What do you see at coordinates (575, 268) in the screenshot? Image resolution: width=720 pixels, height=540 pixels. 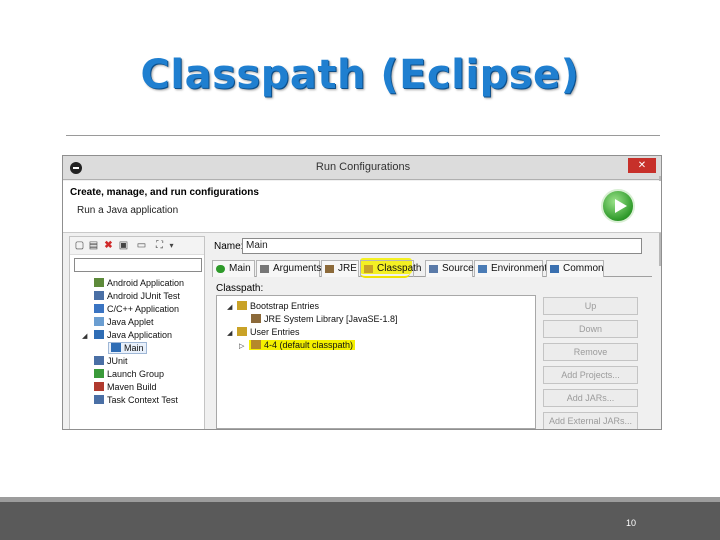 I see `tab-common: Common` at bounding box center [575, 268].